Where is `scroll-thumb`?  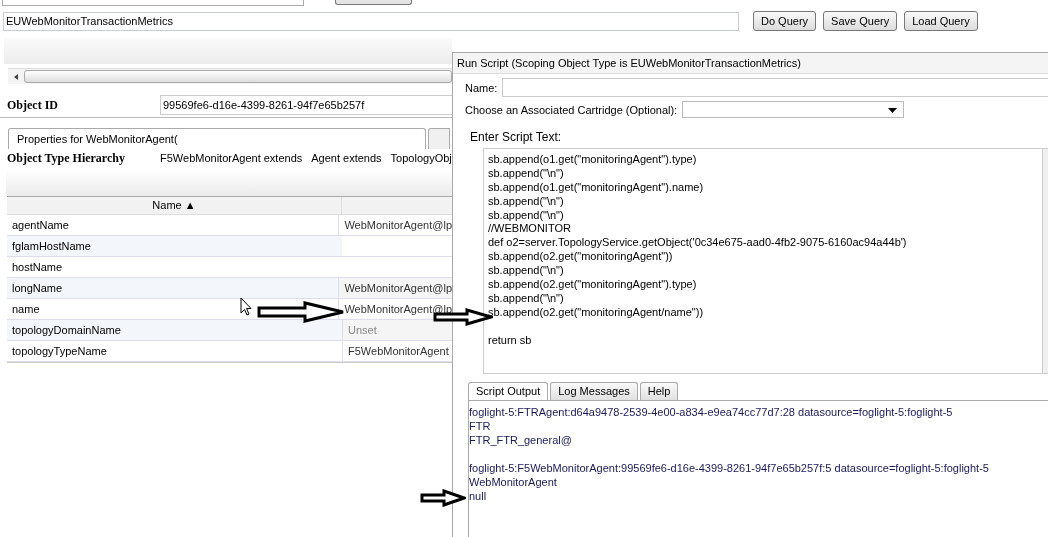
scroll-thumb is located at coordinates (238, 76).